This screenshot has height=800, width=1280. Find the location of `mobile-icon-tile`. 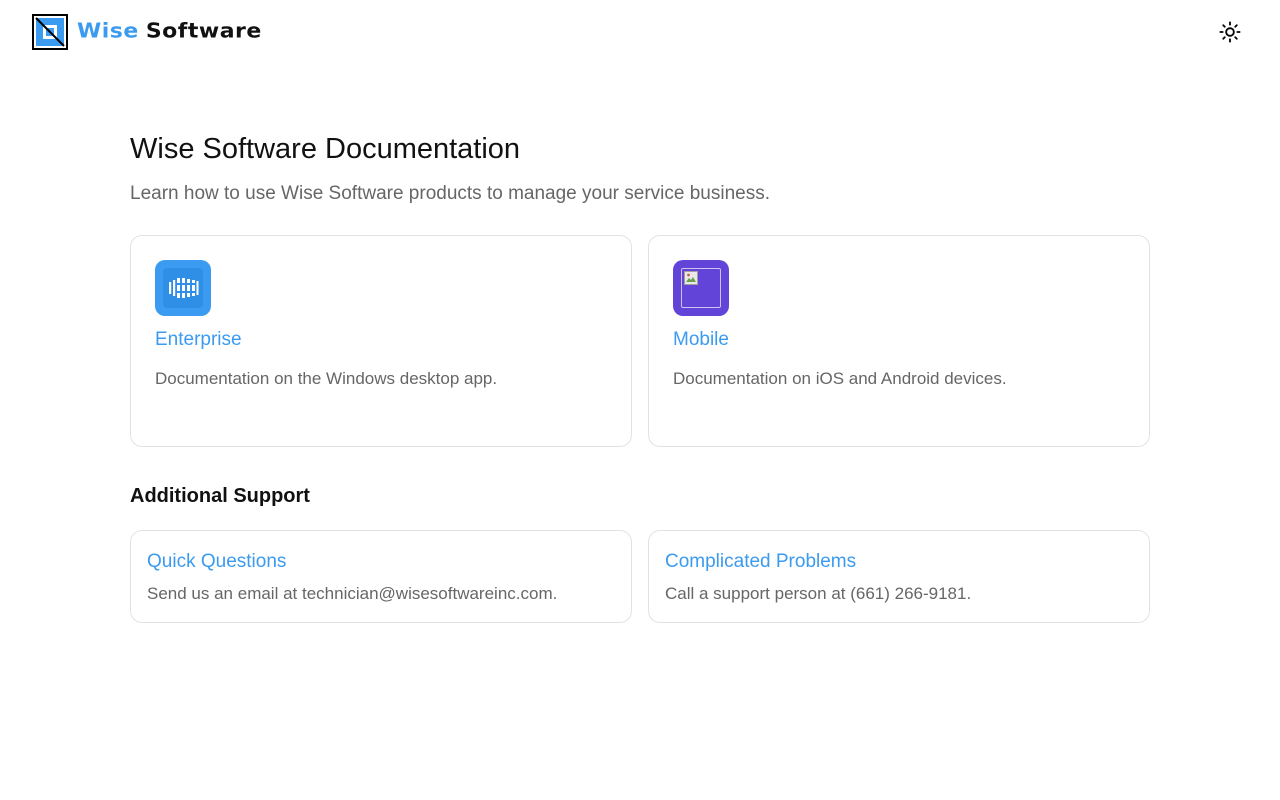

mobile-icon-tile is located at coordinates (701, 288).